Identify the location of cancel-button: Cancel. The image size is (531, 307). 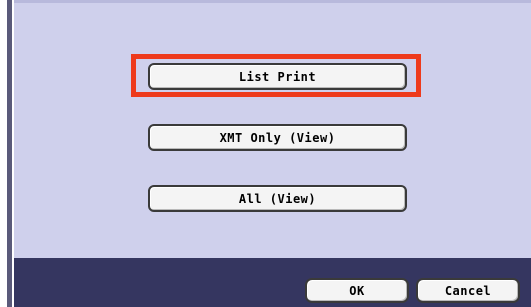
(468, 290).